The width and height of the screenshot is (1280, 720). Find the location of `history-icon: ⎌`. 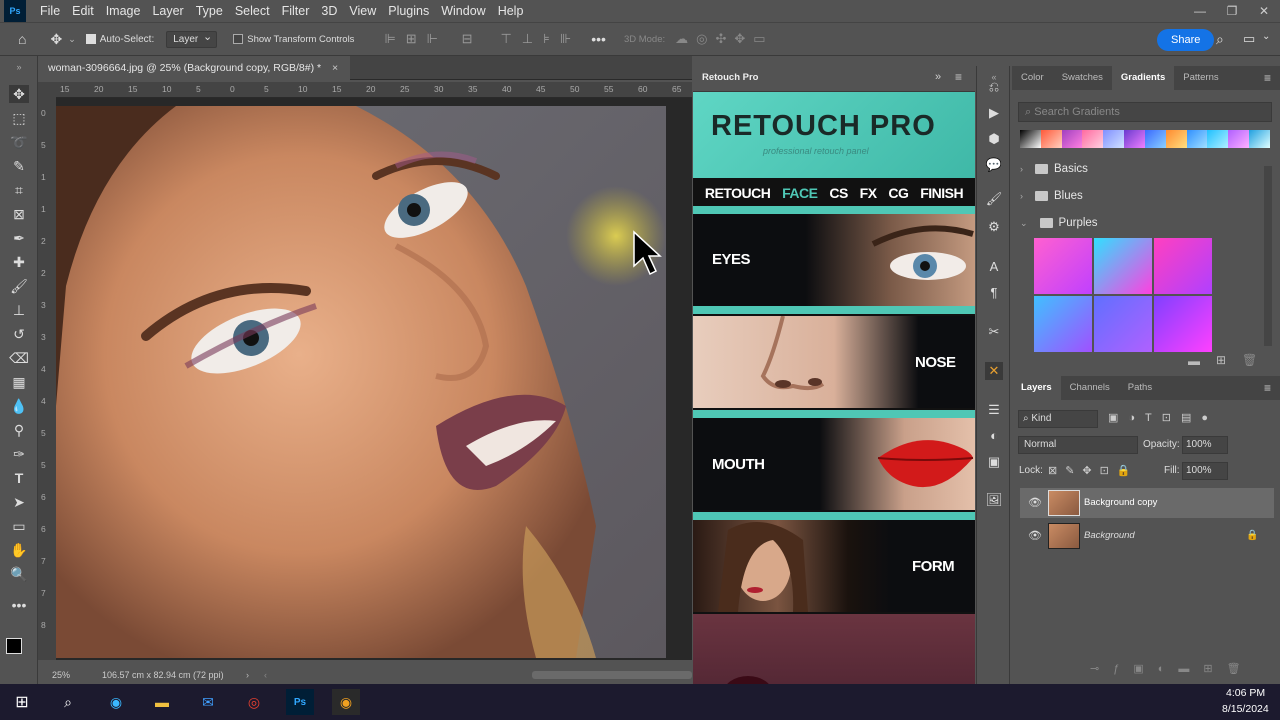

history-icon: ⎌ is located at coordinates (994, 87).